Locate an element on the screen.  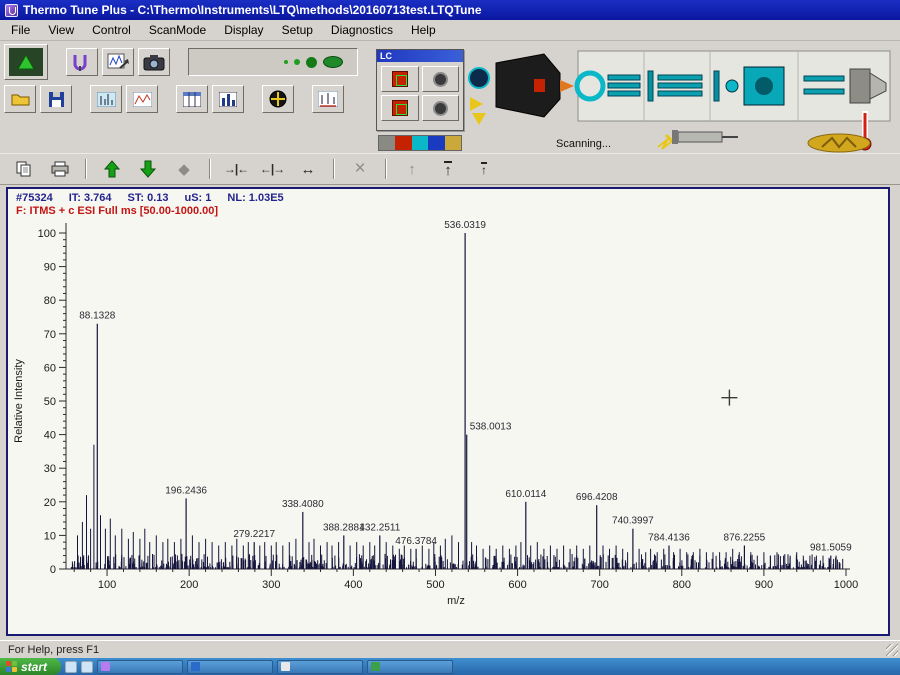
zoom-in-y-button is located at coordinates (112, 169).